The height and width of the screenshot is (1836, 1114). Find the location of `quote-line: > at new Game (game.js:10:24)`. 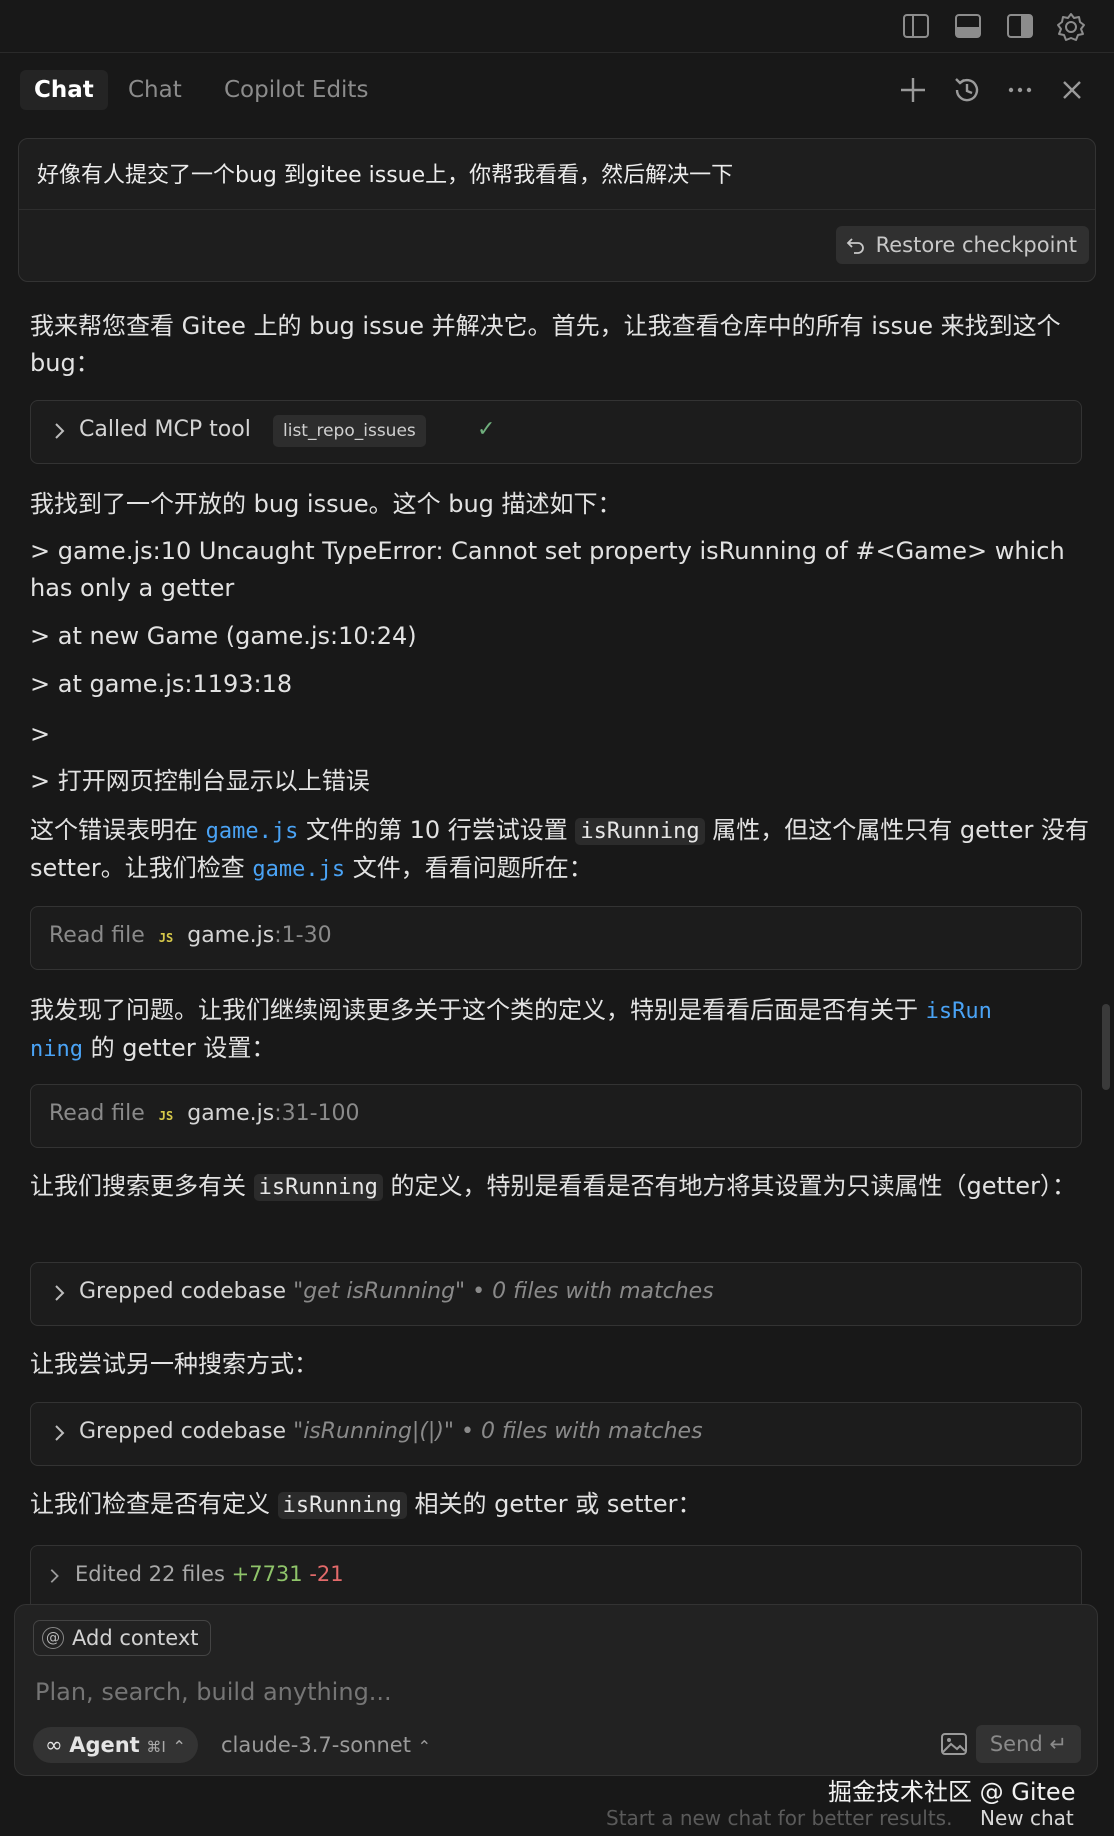

quote-line: > at new Game (game.js:10:24) is located at coordinates (223, 636).